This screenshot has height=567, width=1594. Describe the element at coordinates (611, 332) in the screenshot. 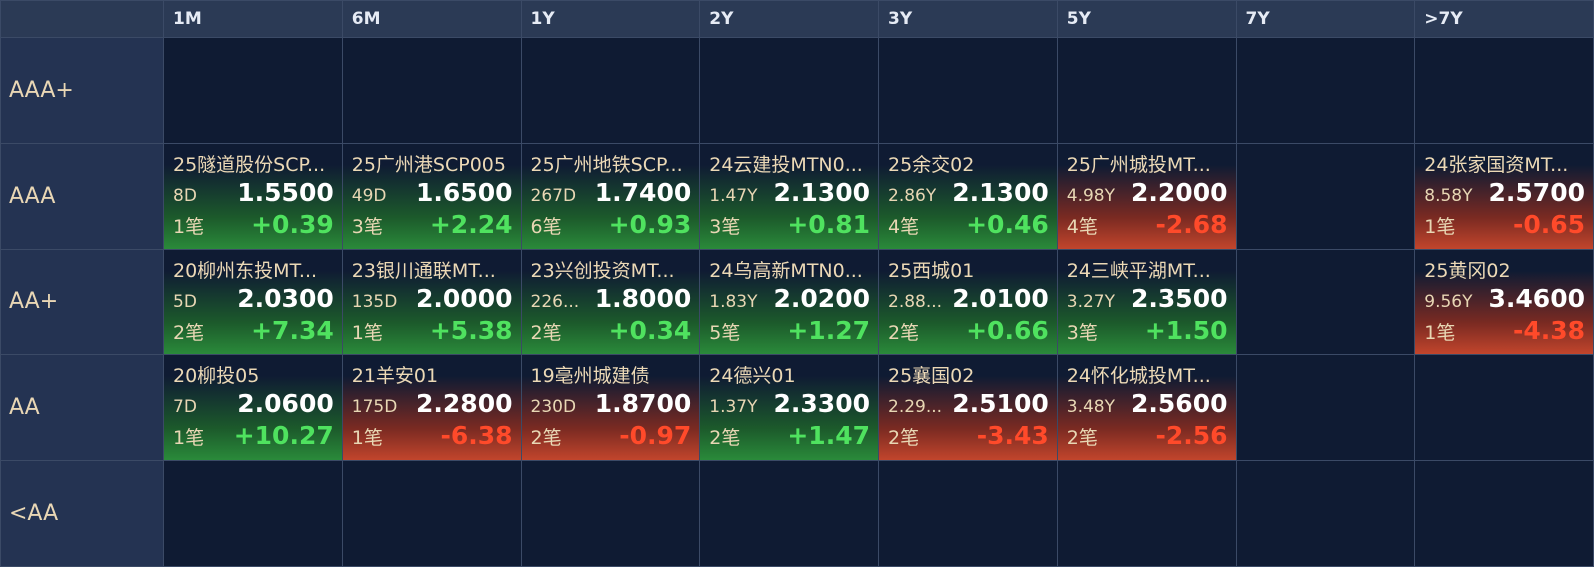

I see `bond-count-change-row: 2笔 +0.34` at that location.